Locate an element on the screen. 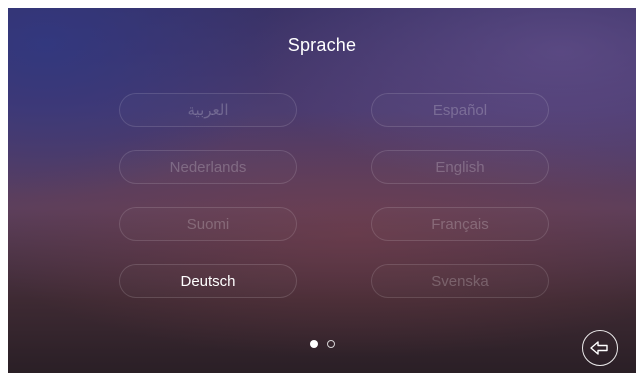  language-option-dutch: Nederlands is located at coordinates (208, 167).